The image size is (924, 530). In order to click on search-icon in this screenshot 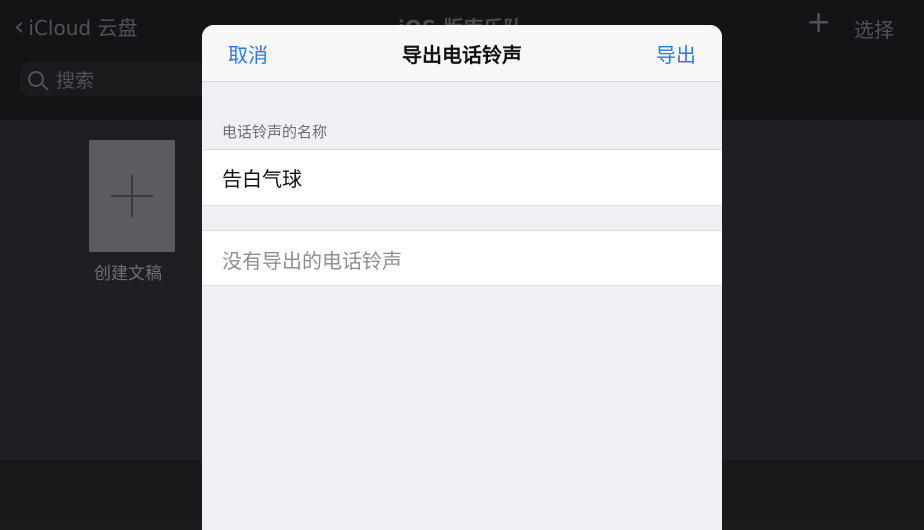, I will do `click(36, 79)`.